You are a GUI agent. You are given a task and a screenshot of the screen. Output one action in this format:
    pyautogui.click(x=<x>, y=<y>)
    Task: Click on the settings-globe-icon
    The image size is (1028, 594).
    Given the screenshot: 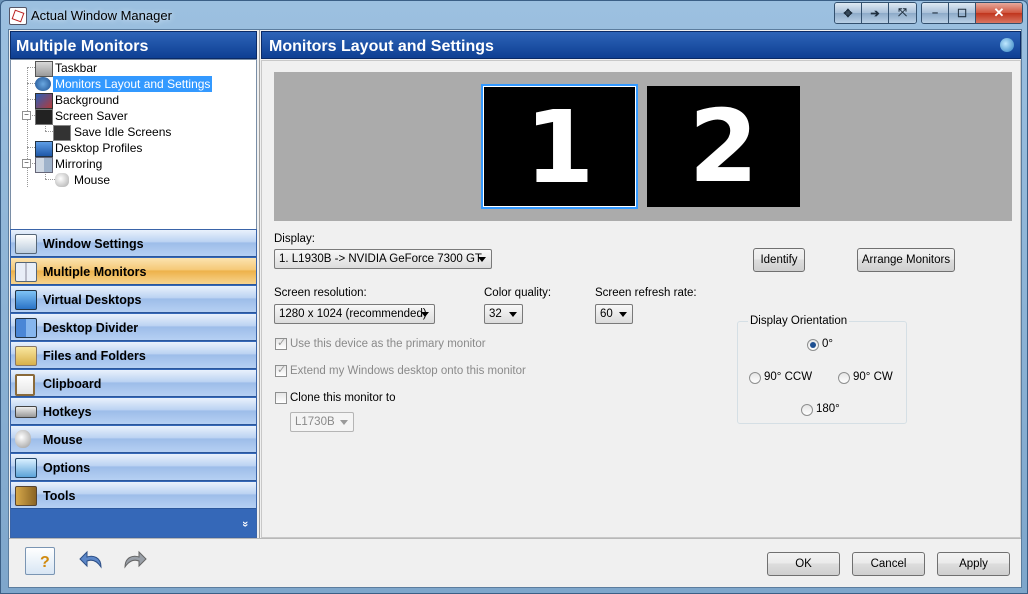 What is the action you would take?
    pyautogui.click(x=1007, y=45)
    